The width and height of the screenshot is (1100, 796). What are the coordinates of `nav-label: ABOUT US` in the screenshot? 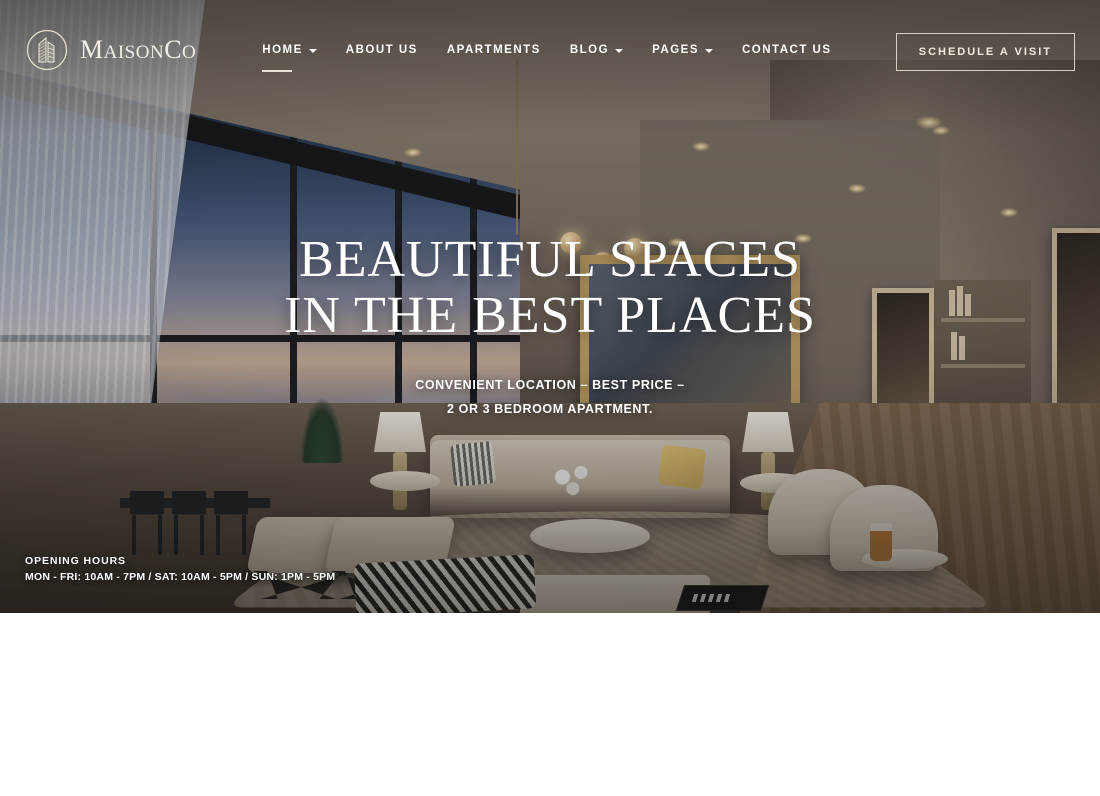 It's located at (381, 50).